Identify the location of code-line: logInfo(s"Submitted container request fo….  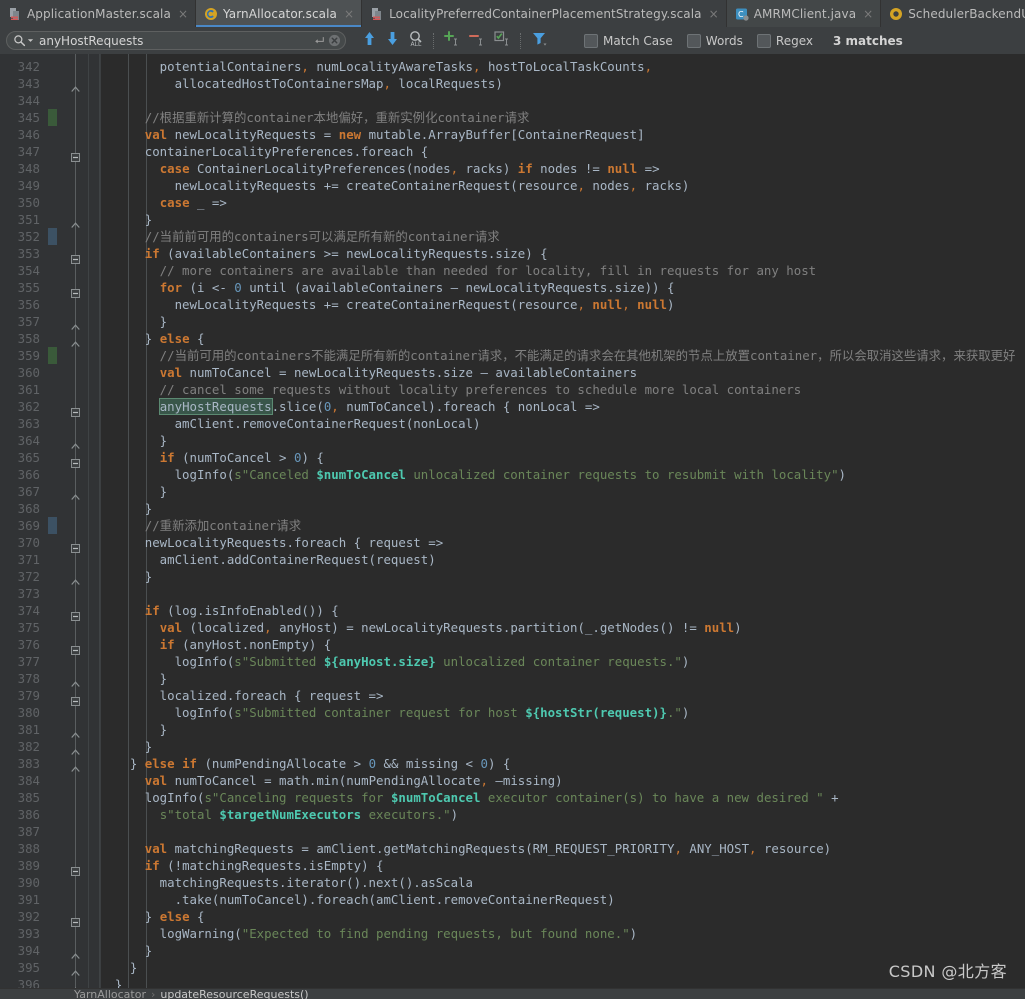
(395, 712).